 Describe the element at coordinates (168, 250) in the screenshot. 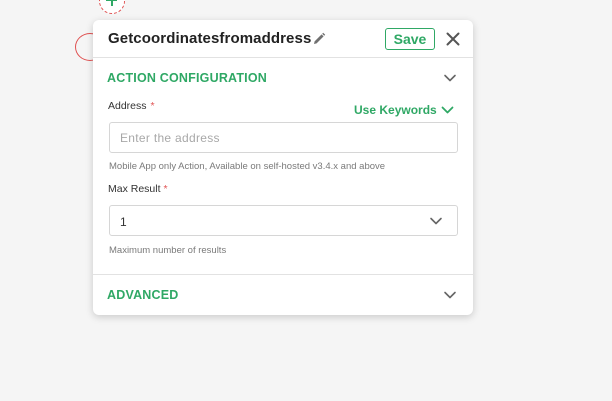

I see `max-result-hint: Maximum number of results` at that location.